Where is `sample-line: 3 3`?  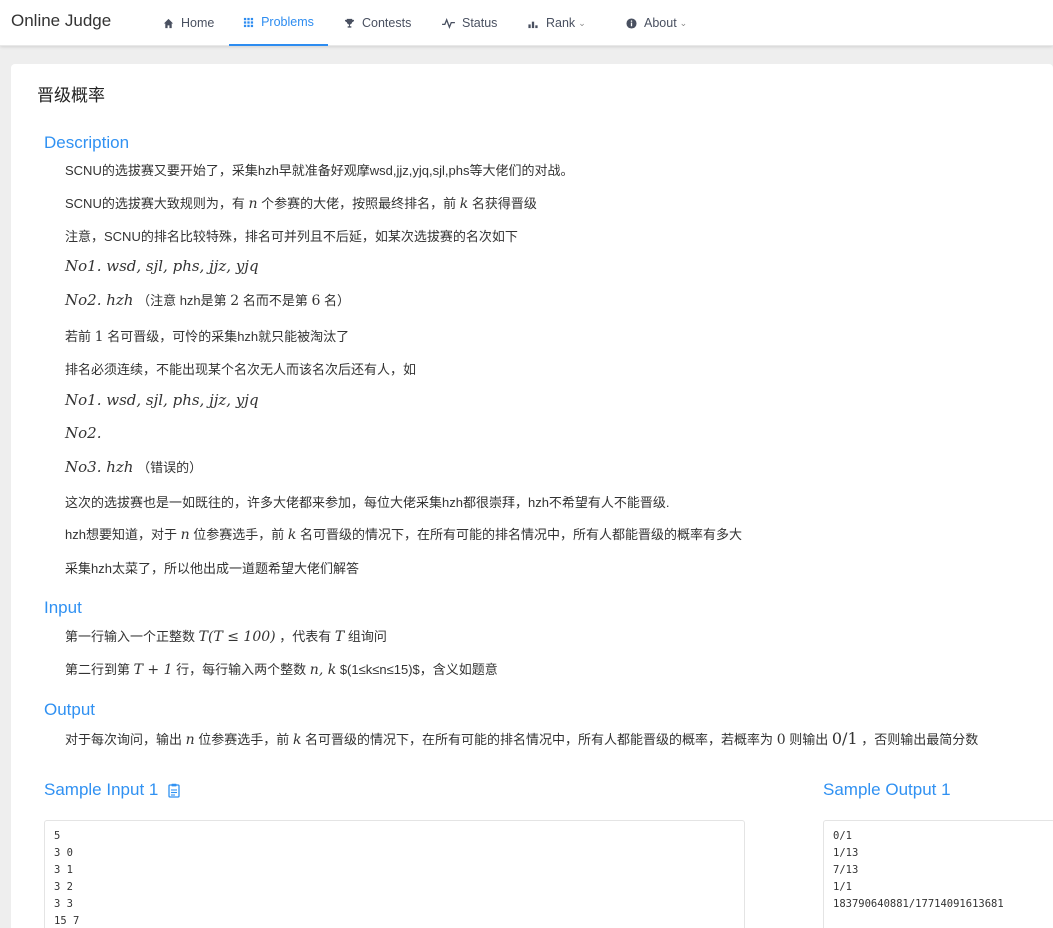
sample-line: 3 3 is located at coordinates (63, 904).